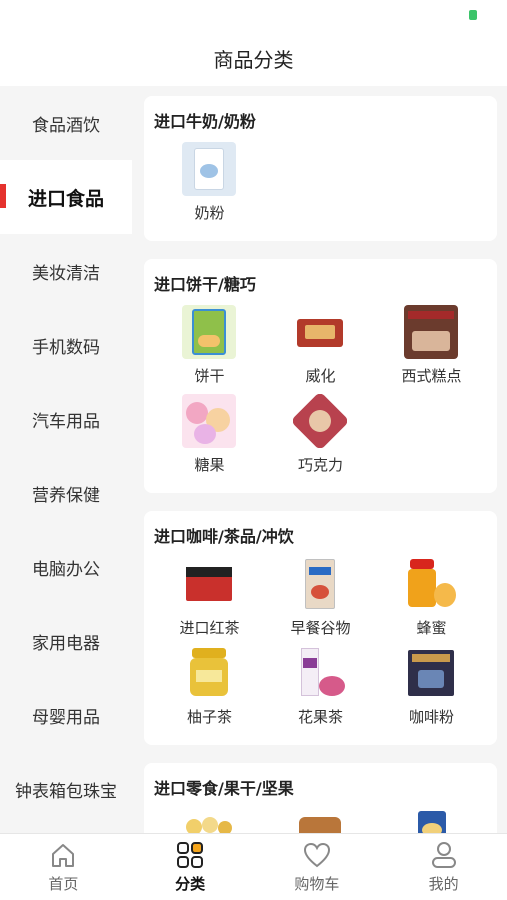 Image resolution: width=507 pixels, height=900 pixels. What do you see at coordinates (320, 186) in the screenshot?
I see `item-grid: 奶粉` at bounding box center [320, 186].